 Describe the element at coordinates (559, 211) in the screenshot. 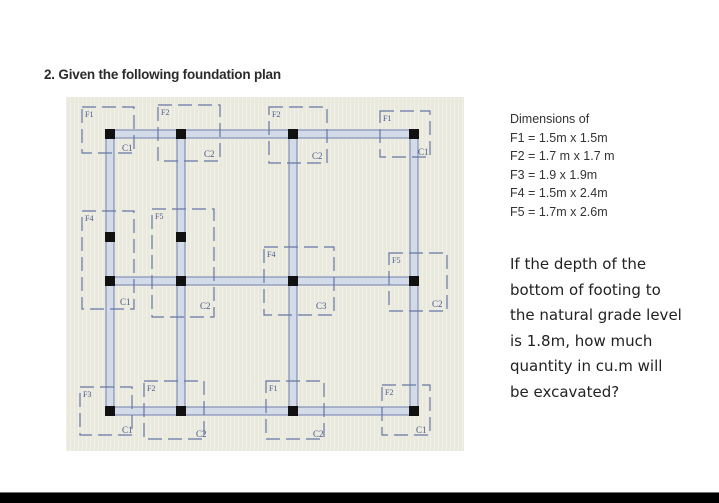

I see `dimension-f5: F5 = 1.7m x 2.6m` at that location.